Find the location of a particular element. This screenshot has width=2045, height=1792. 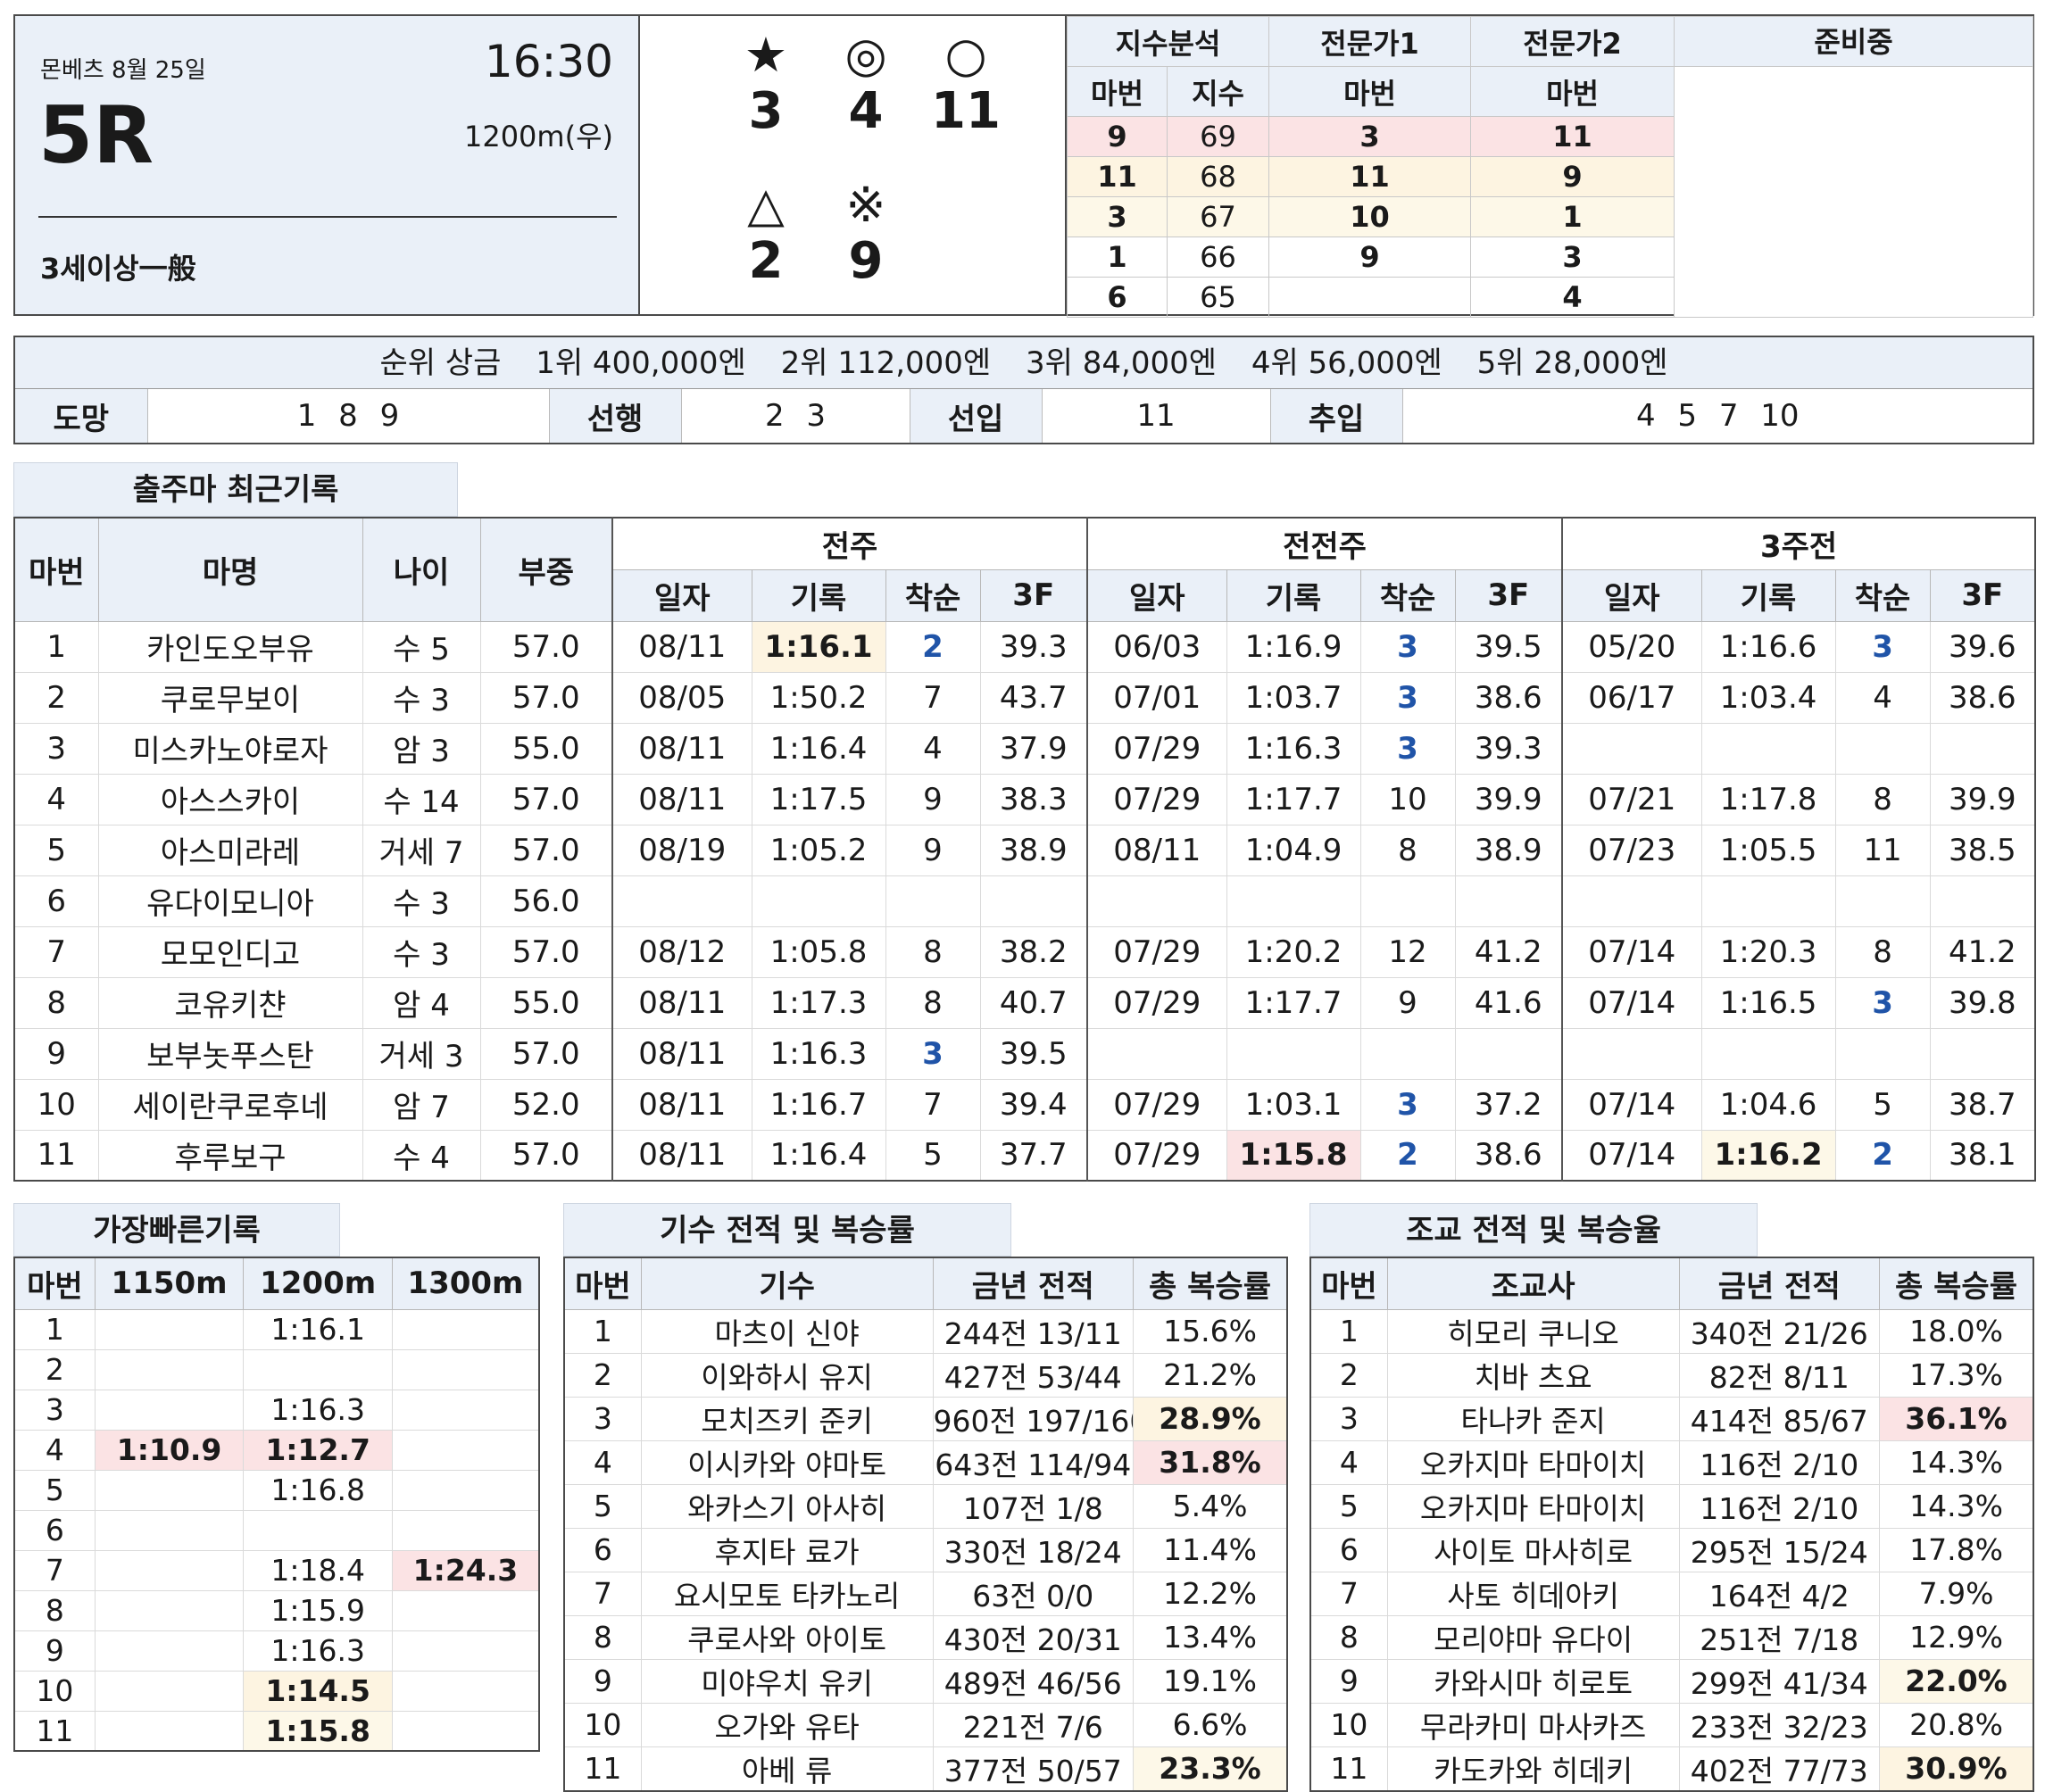

table-cell: 08/19 is located at coordinates (681, 850).